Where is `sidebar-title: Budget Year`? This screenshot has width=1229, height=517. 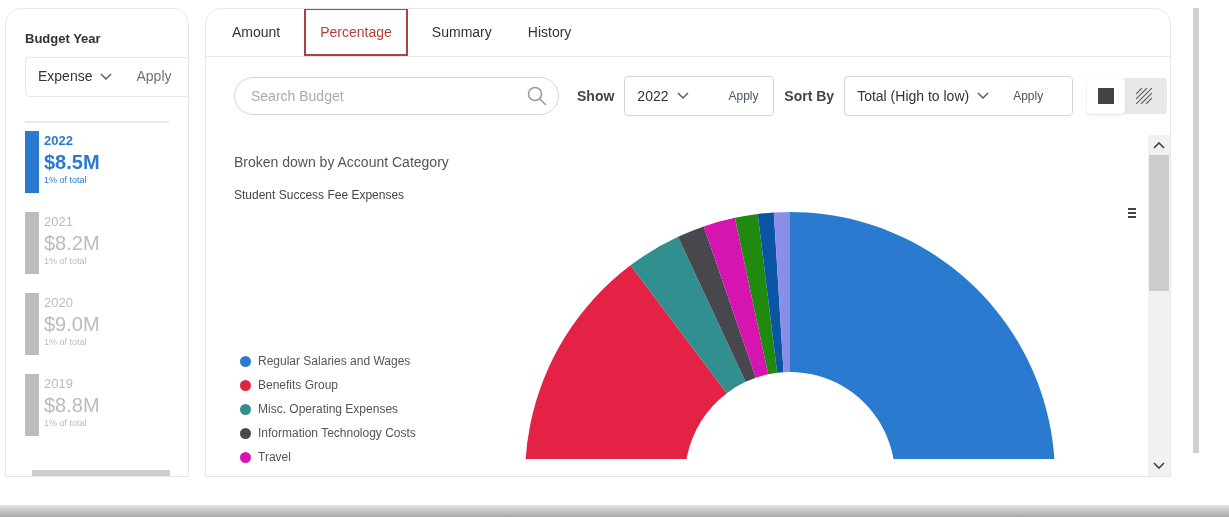
sidebar-title: Budget Year is located at coordinates (63, 39).